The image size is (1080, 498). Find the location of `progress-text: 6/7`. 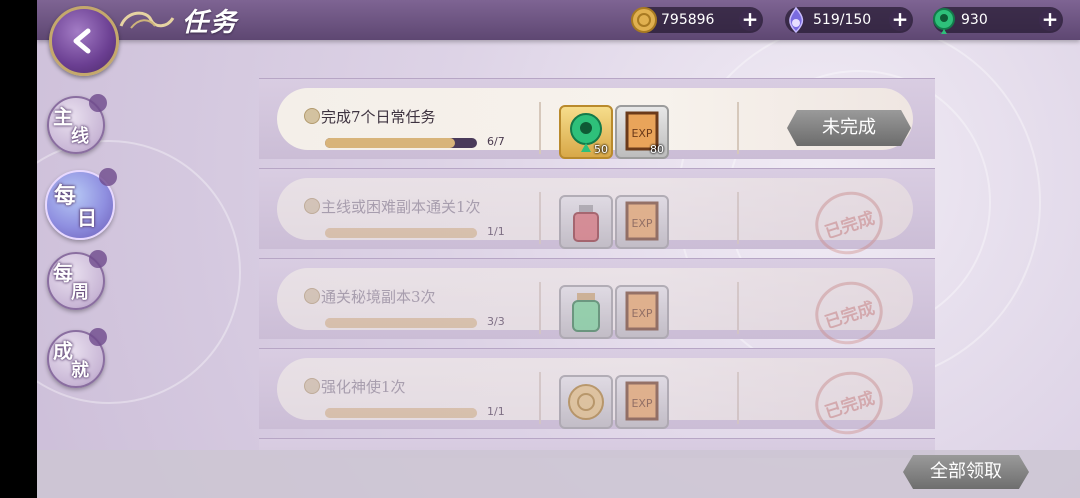

progress-text: 6/7 is located at coordinates (496, 141).